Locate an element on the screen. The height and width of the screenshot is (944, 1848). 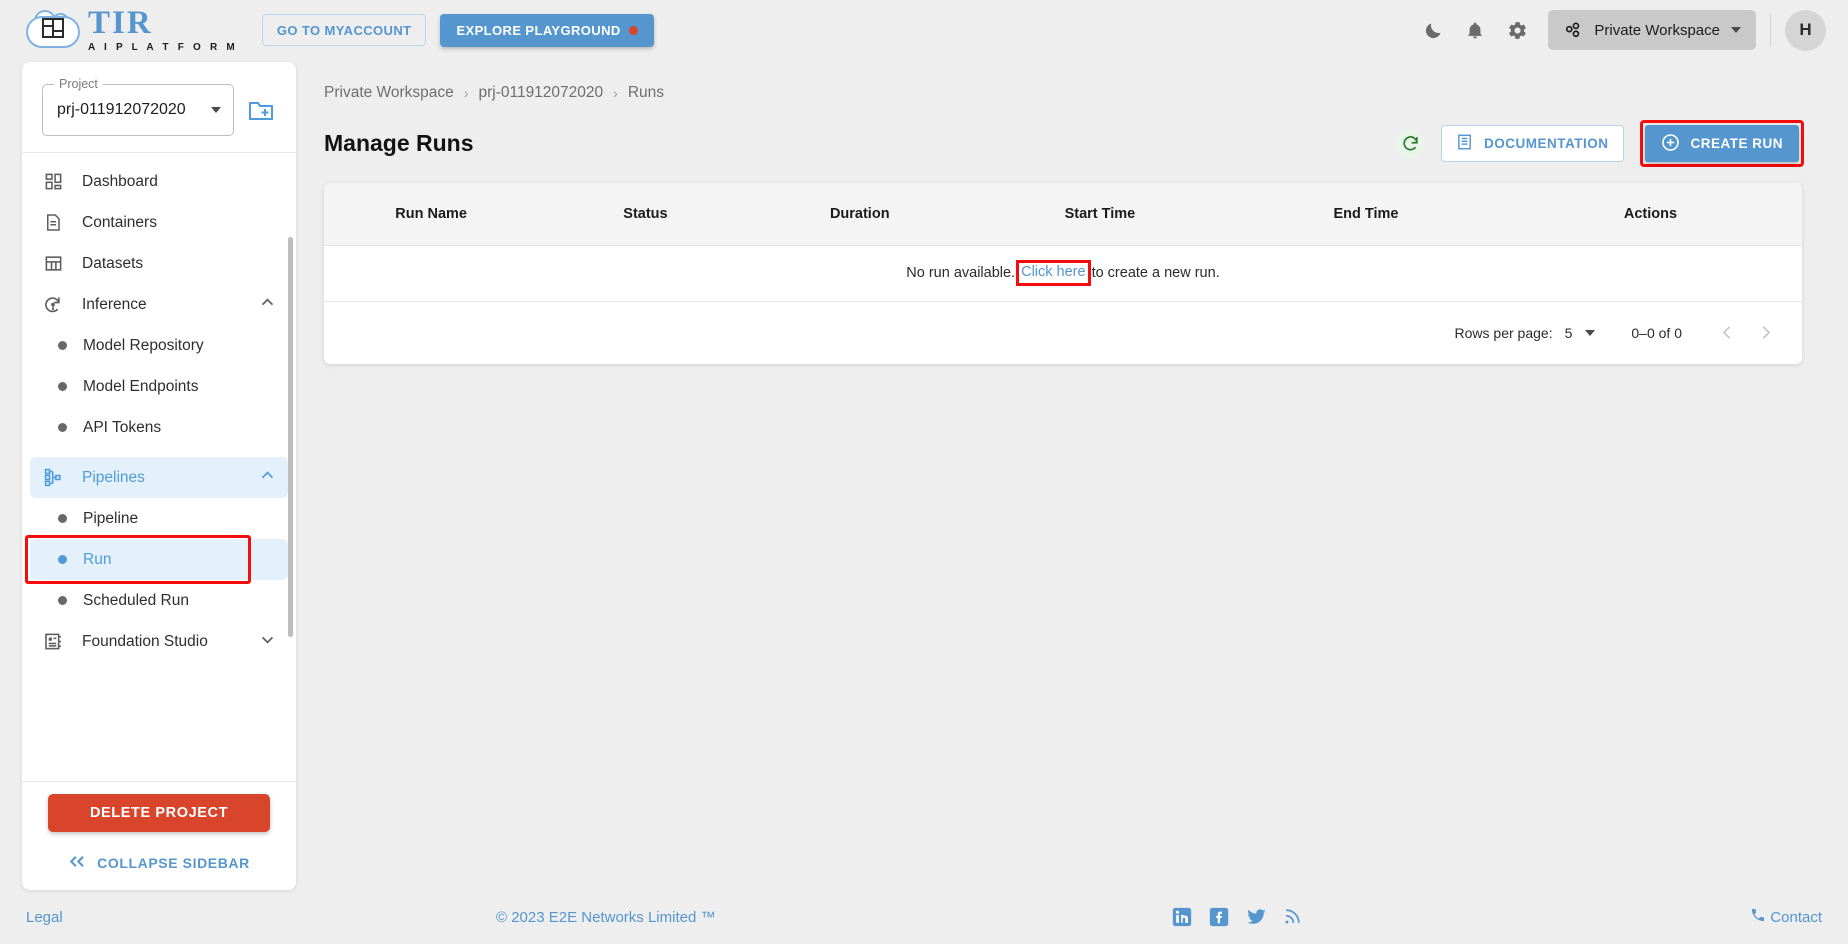
bell-icon is located at coordinates (1475, 30).